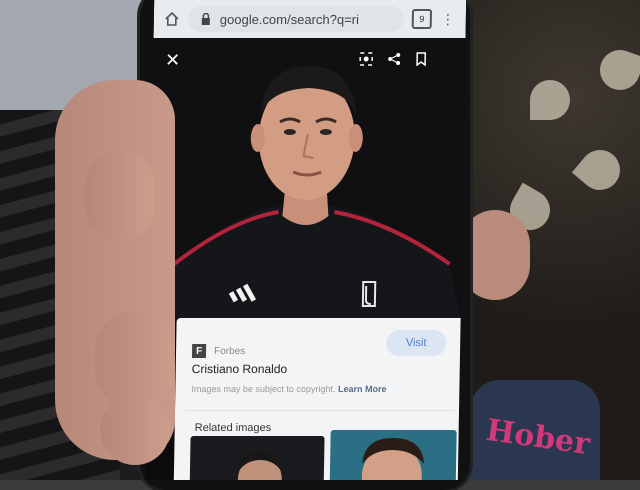 The image size is (640, 490). What do you see at coordinates (229, 351) in the screenshot?
I see `source-name: Forbes` at bounding box center [229, 351].